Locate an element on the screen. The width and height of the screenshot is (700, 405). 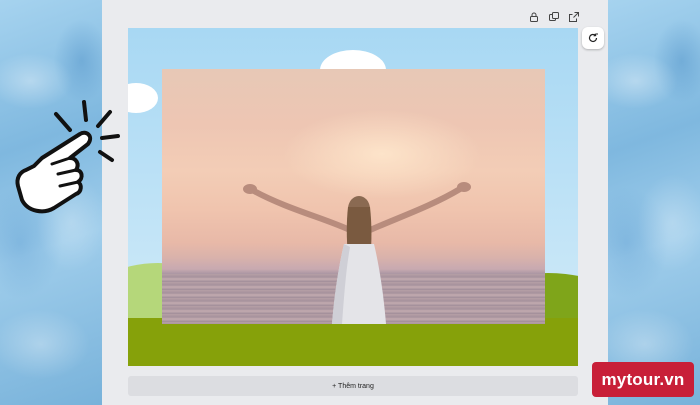
pointing-hand-icon is located at coordinates (67, 157).